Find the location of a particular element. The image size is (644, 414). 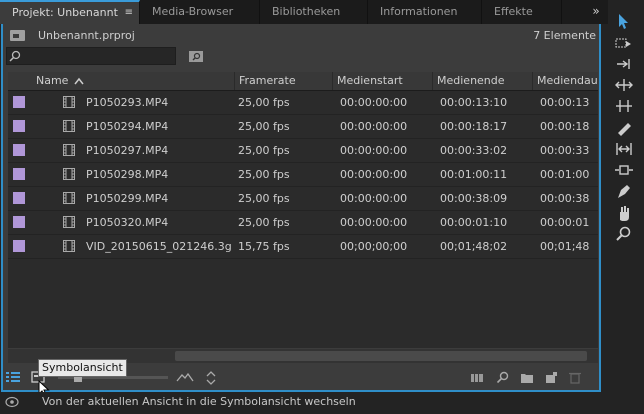

project-file-icon is located at coordinates (17, 35).